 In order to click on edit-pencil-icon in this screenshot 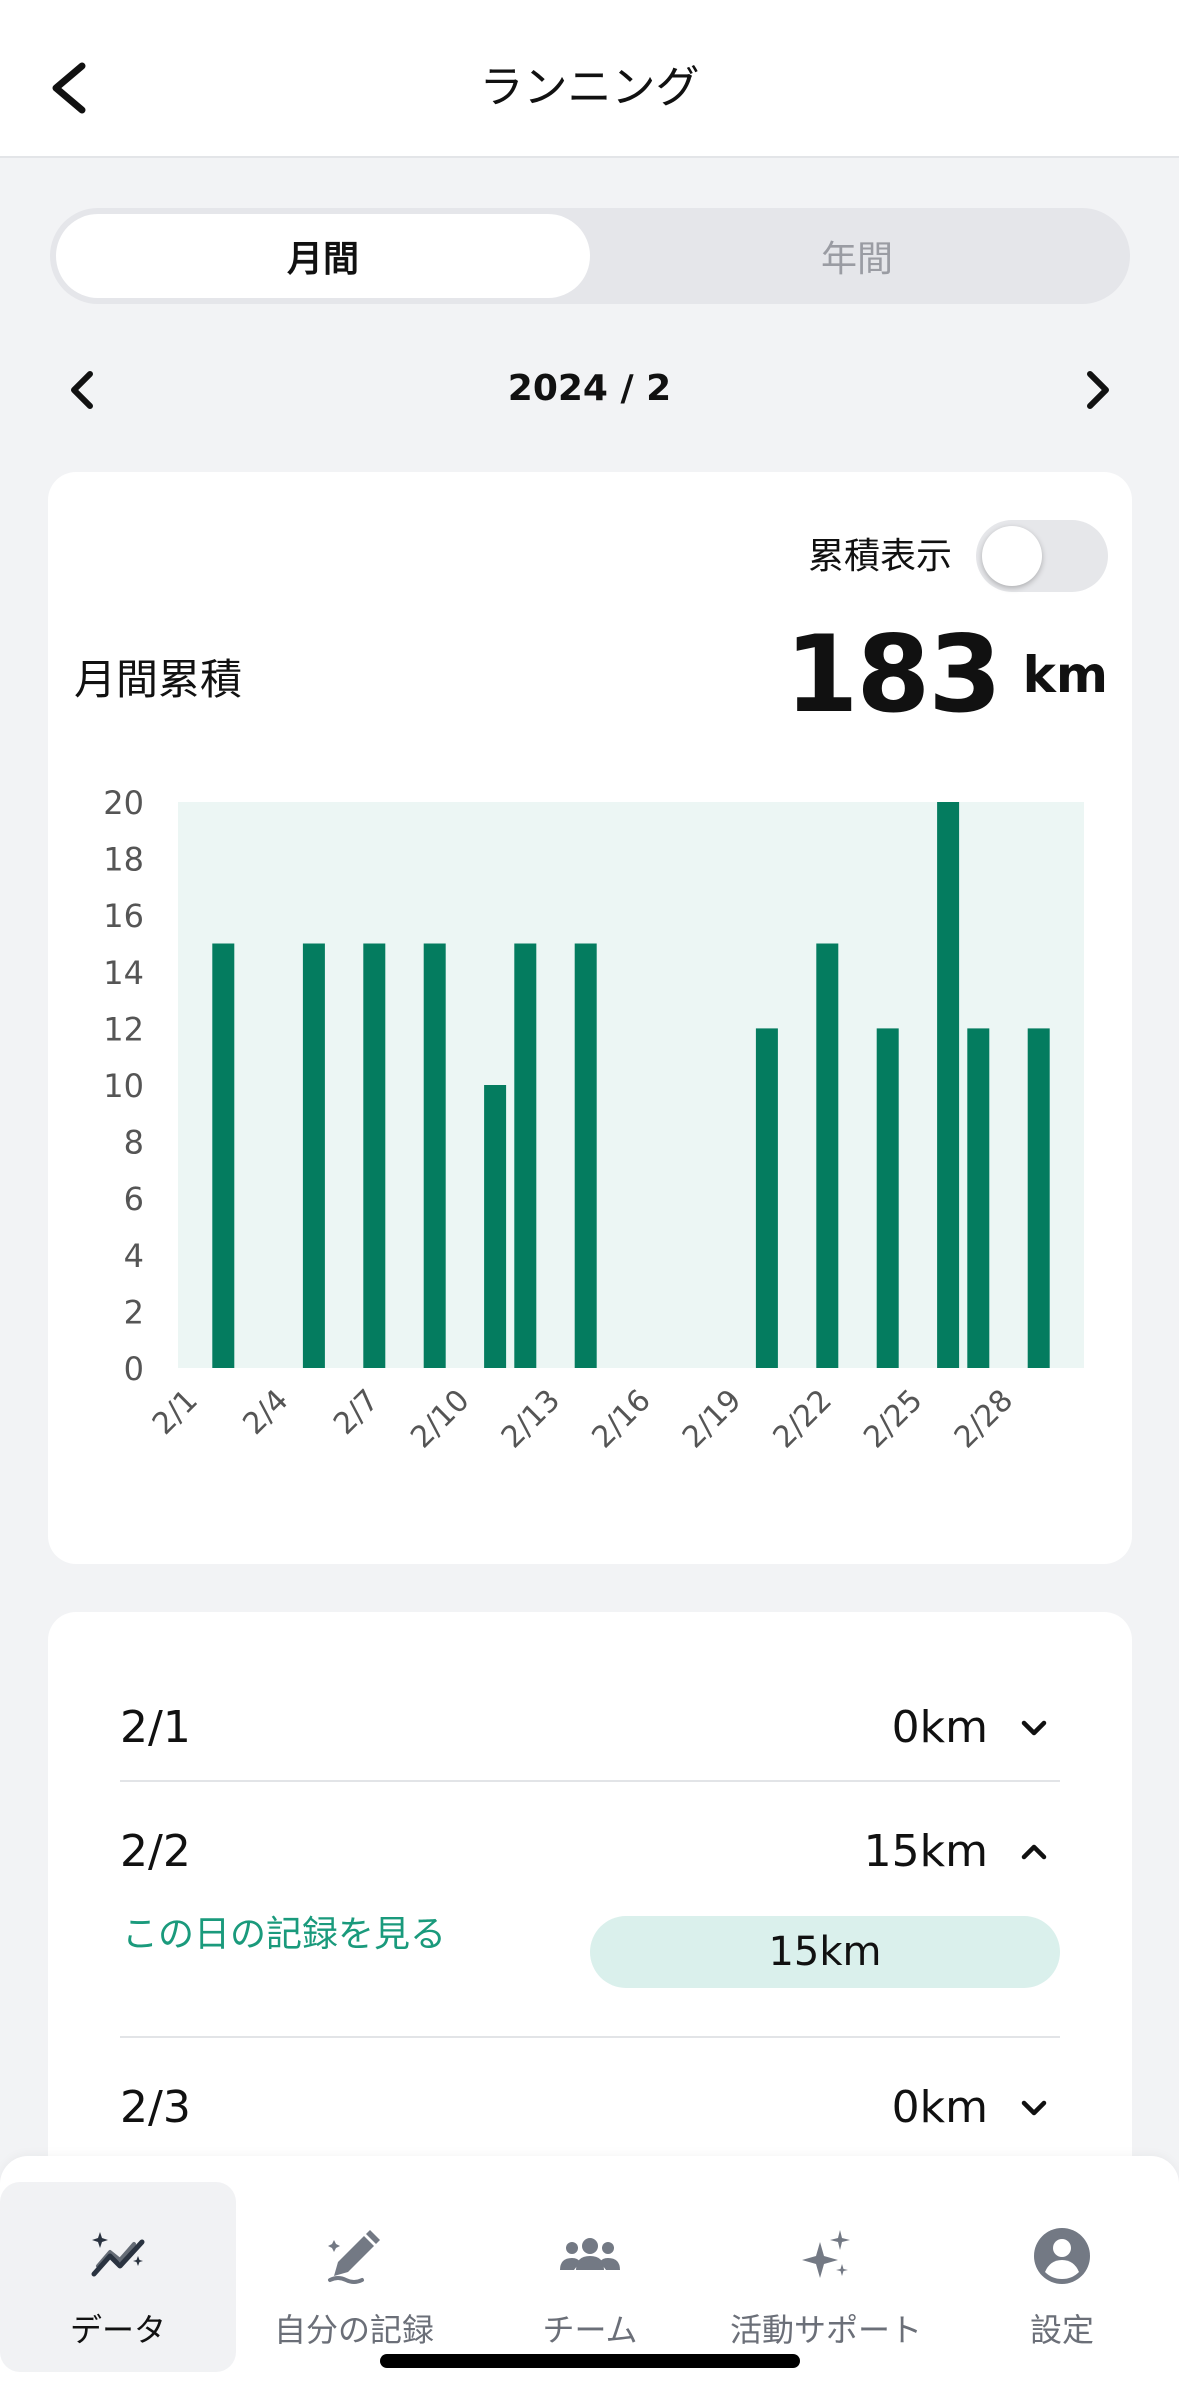, I will do `click(354, 2257)`.